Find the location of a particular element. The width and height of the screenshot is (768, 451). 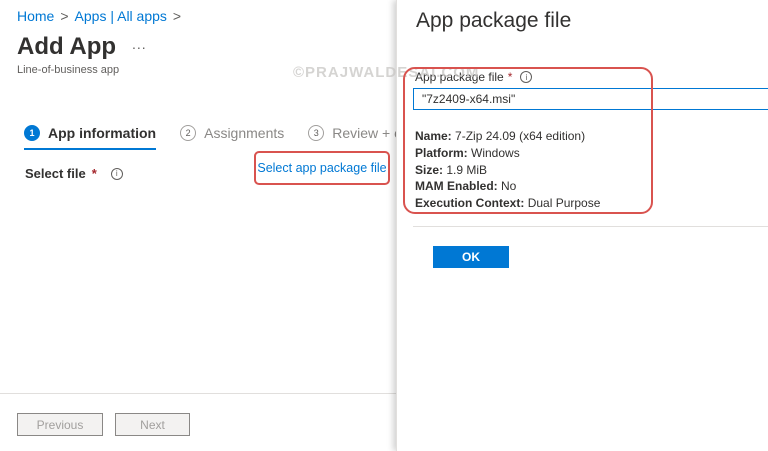

blade-title: App package file is located at coordinates (494, 20).